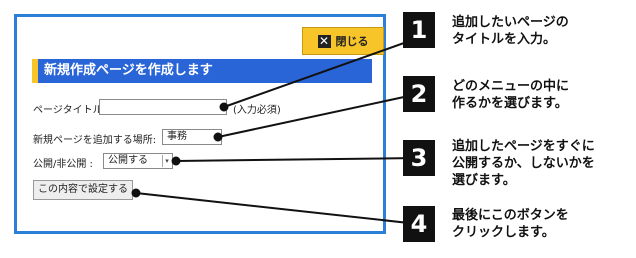 This screenshot has height=258, width=636. I want to click on step-badge-4: 4, so click(419, 224).